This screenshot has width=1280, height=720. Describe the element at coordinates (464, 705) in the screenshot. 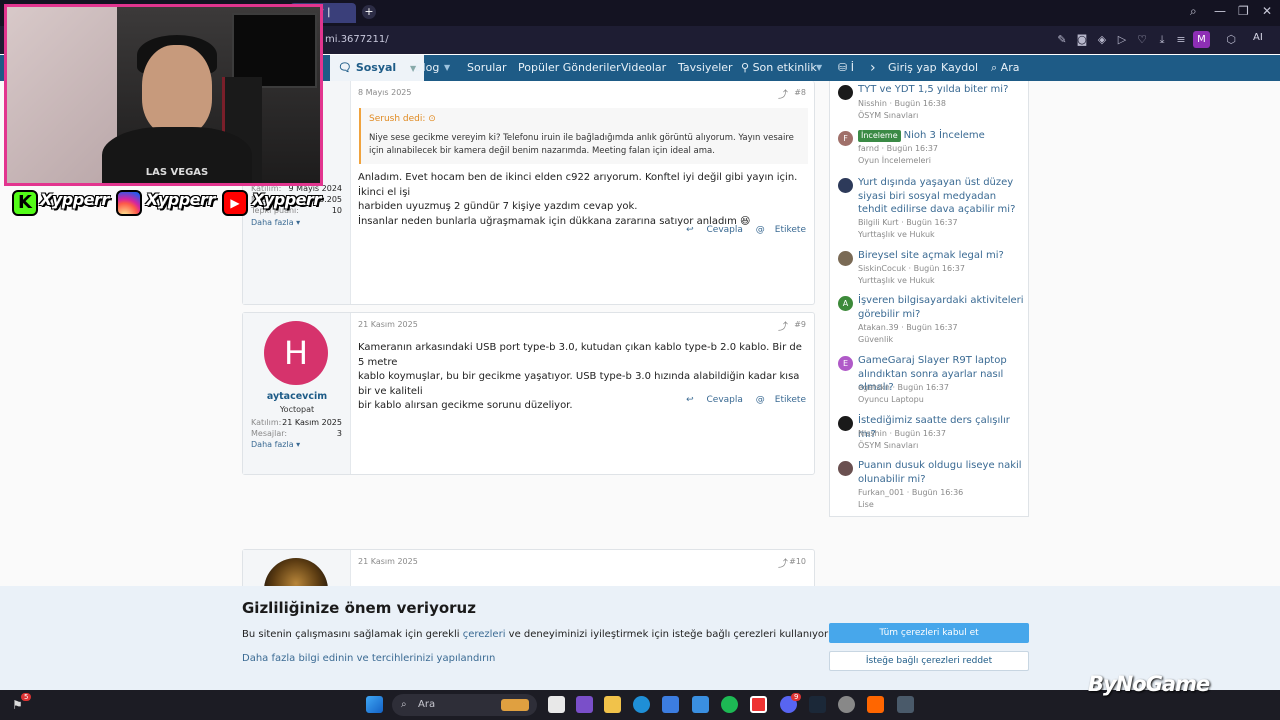

I see `taskbar-search: ⌕ Ara` at that location.